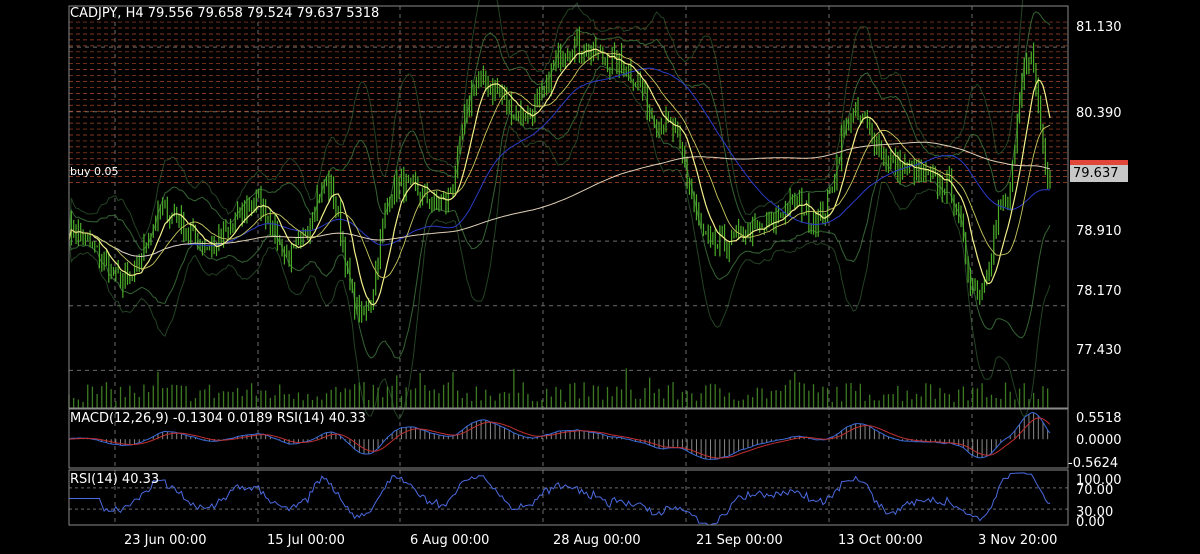  I want to click on time-axis-label: 6 Aug 00:00, so click(450, 540).